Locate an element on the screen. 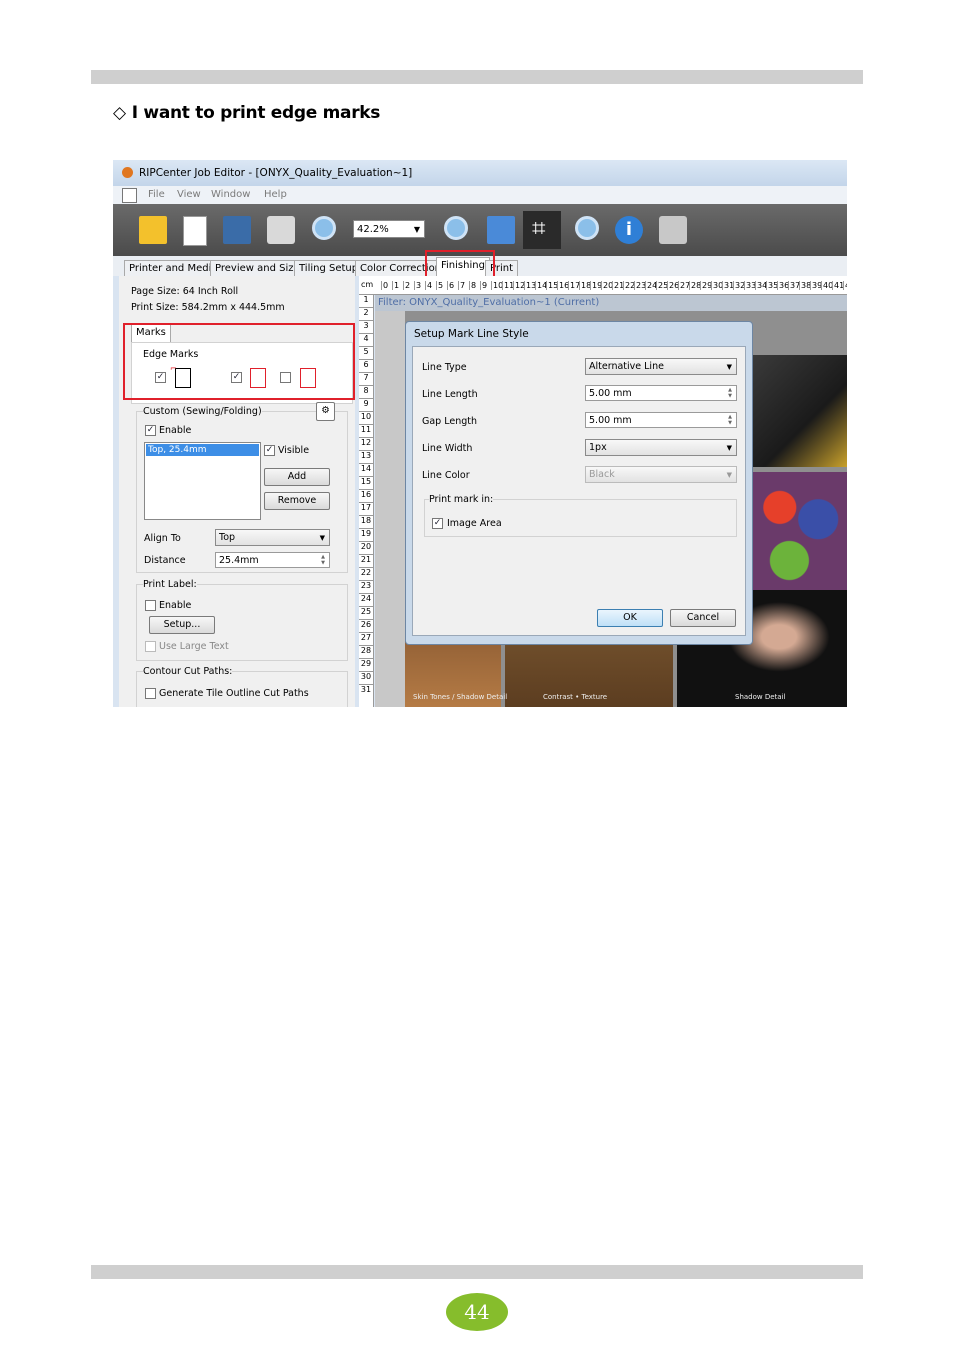 This screenshot has height=1349, width=954. line-type-select: Alternative Line ▼ is located at coordinates (661, 366).